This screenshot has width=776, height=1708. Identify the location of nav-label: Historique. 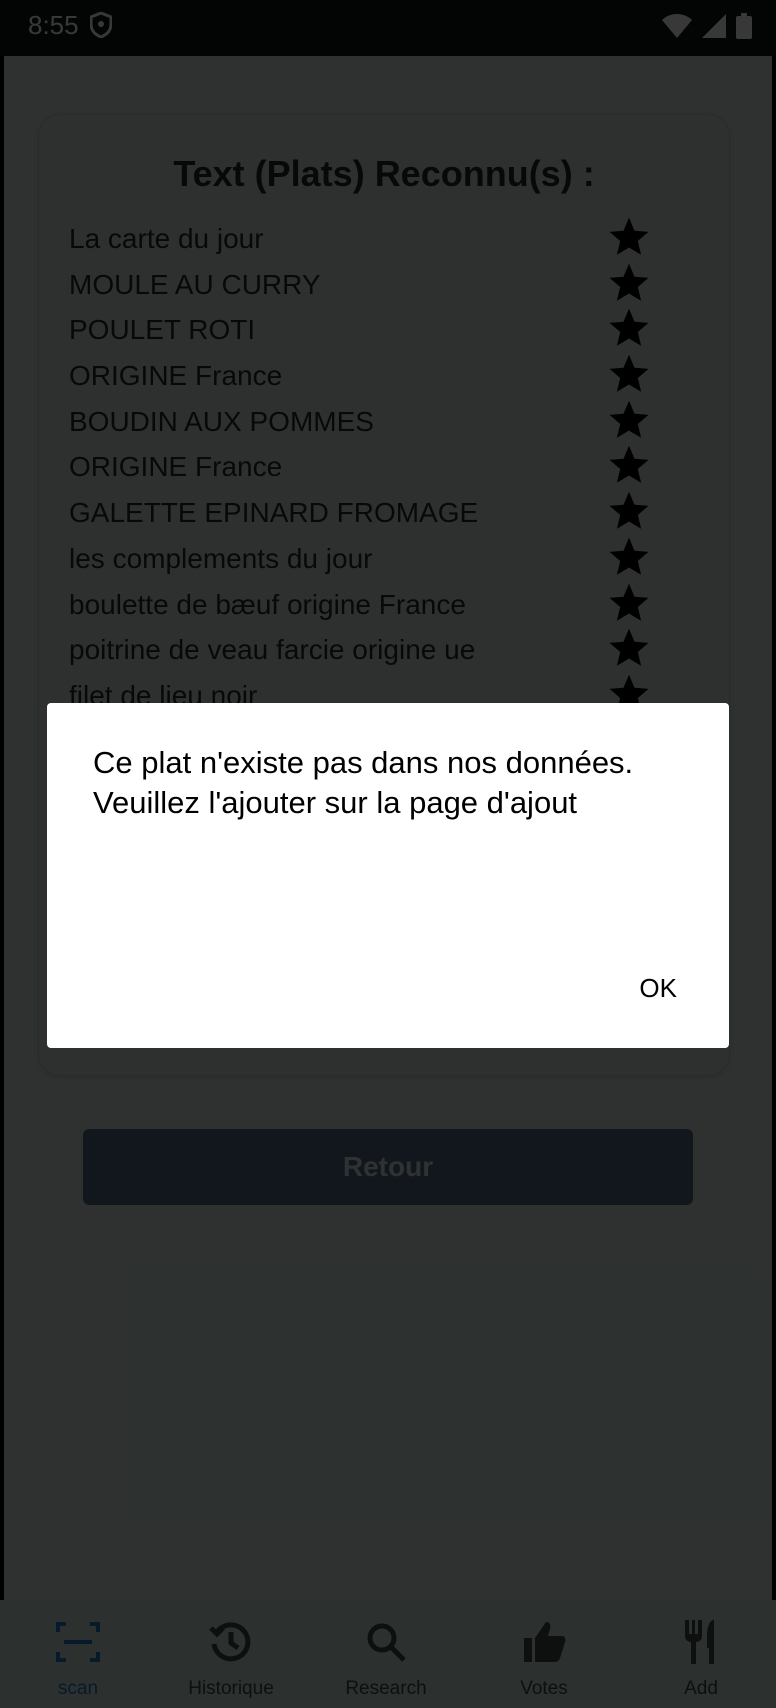
(231, 1688).